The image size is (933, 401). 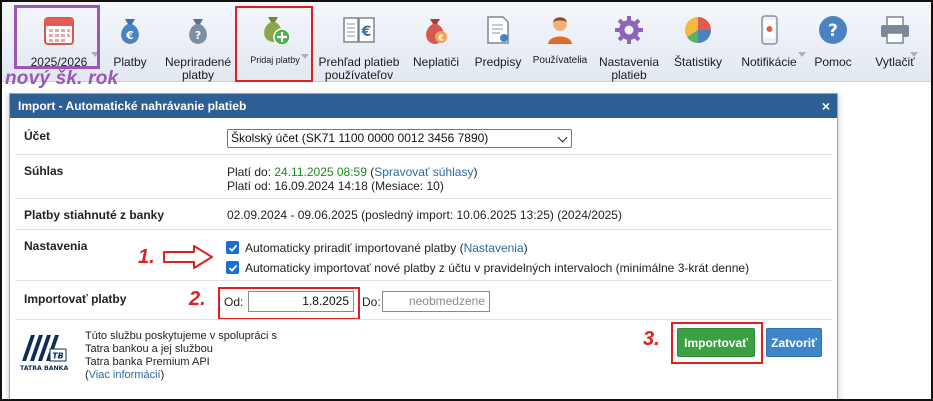 I want to click on toolbar-users: Používatelia, so click(x=560, y=42).